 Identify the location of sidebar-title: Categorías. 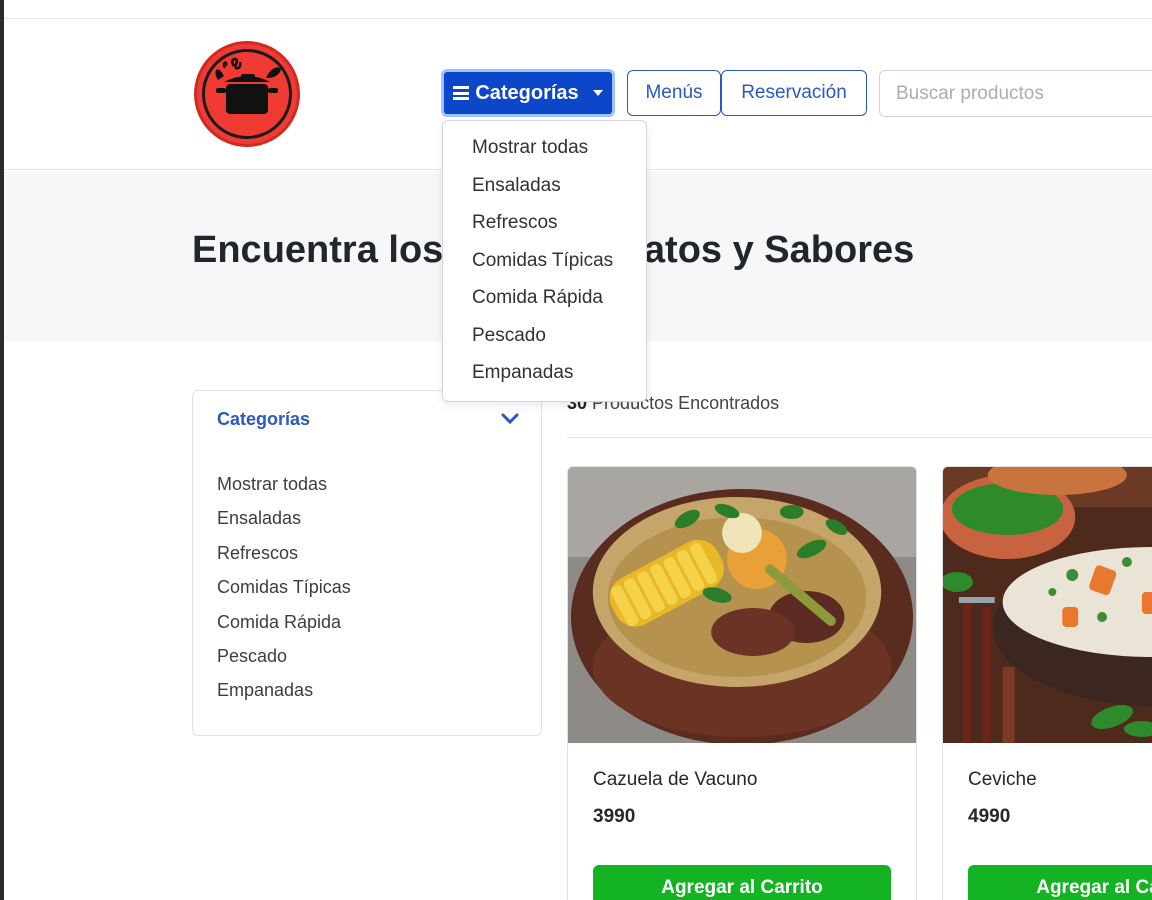
(263, 419).